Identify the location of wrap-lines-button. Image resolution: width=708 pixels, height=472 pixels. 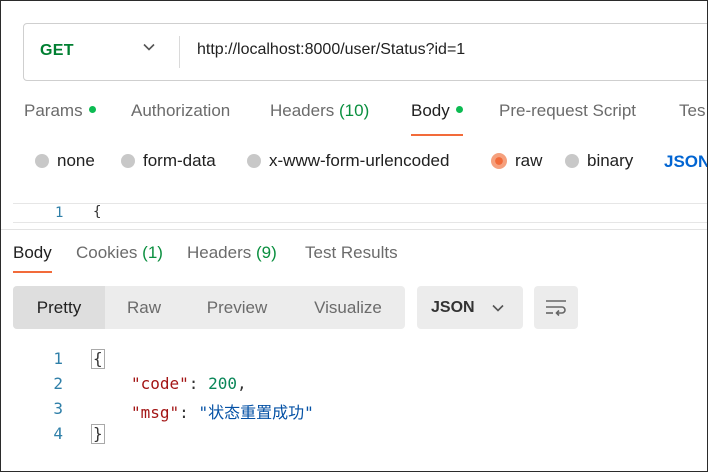
(556, 307).